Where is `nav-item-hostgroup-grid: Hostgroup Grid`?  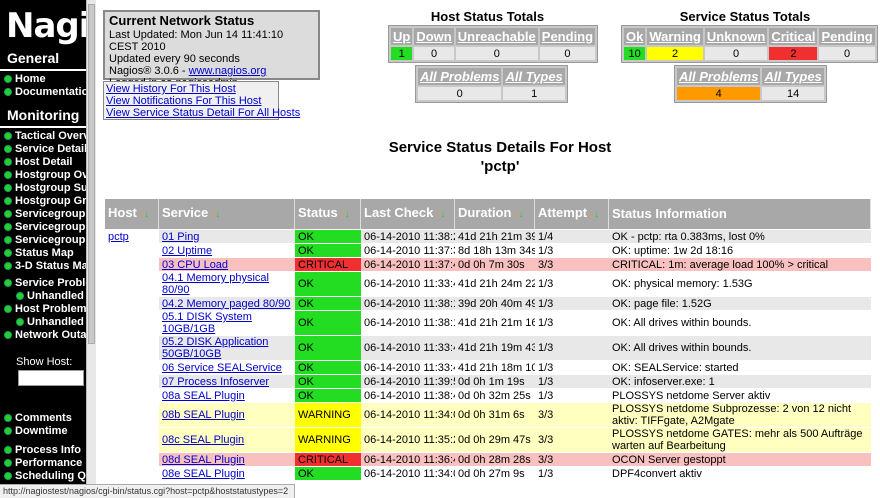
nav-item-hostgroup-grid: Hostgroup Grid is located at coordinates (43, 201).